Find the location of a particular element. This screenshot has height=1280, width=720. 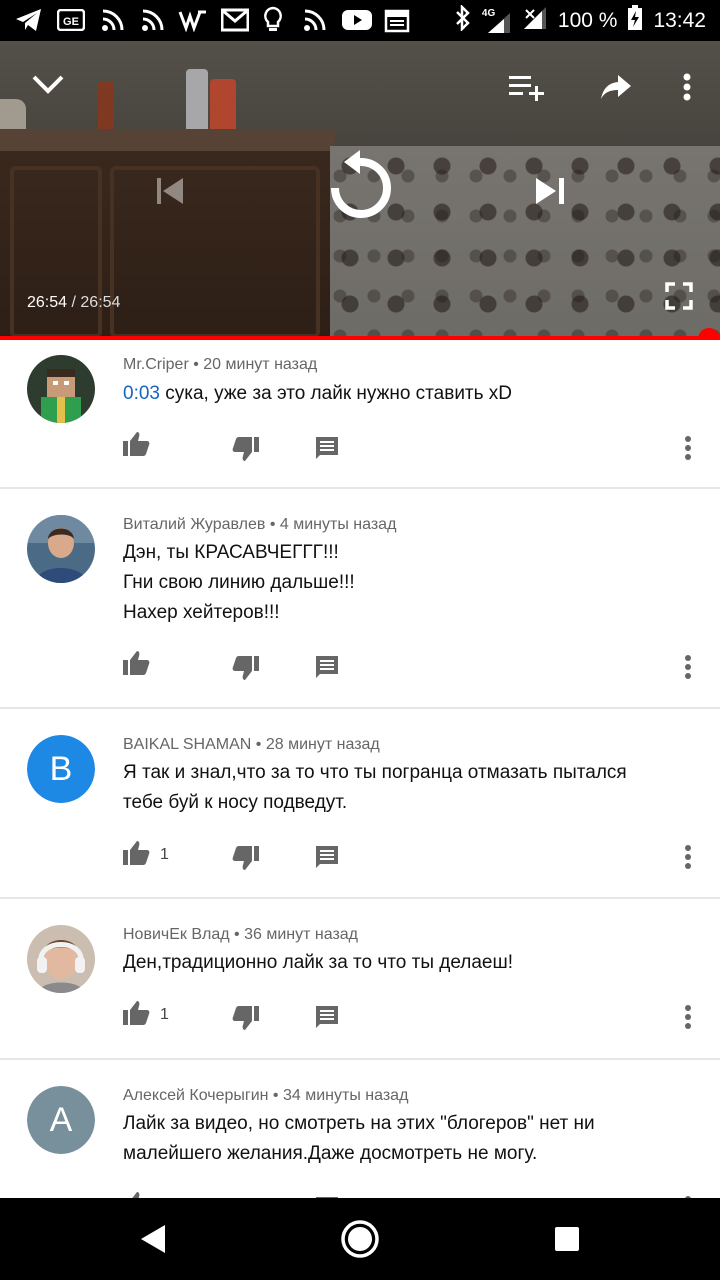

thumb-down-icon is located at coordinates (245, 449).